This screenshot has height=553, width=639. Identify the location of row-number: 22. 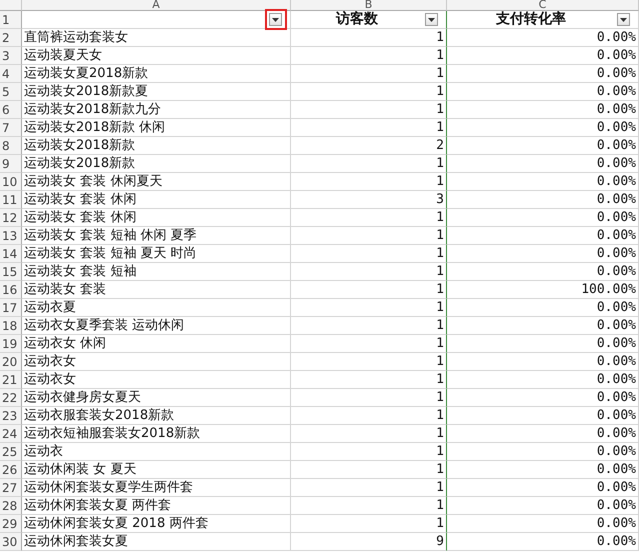
(11, 398).